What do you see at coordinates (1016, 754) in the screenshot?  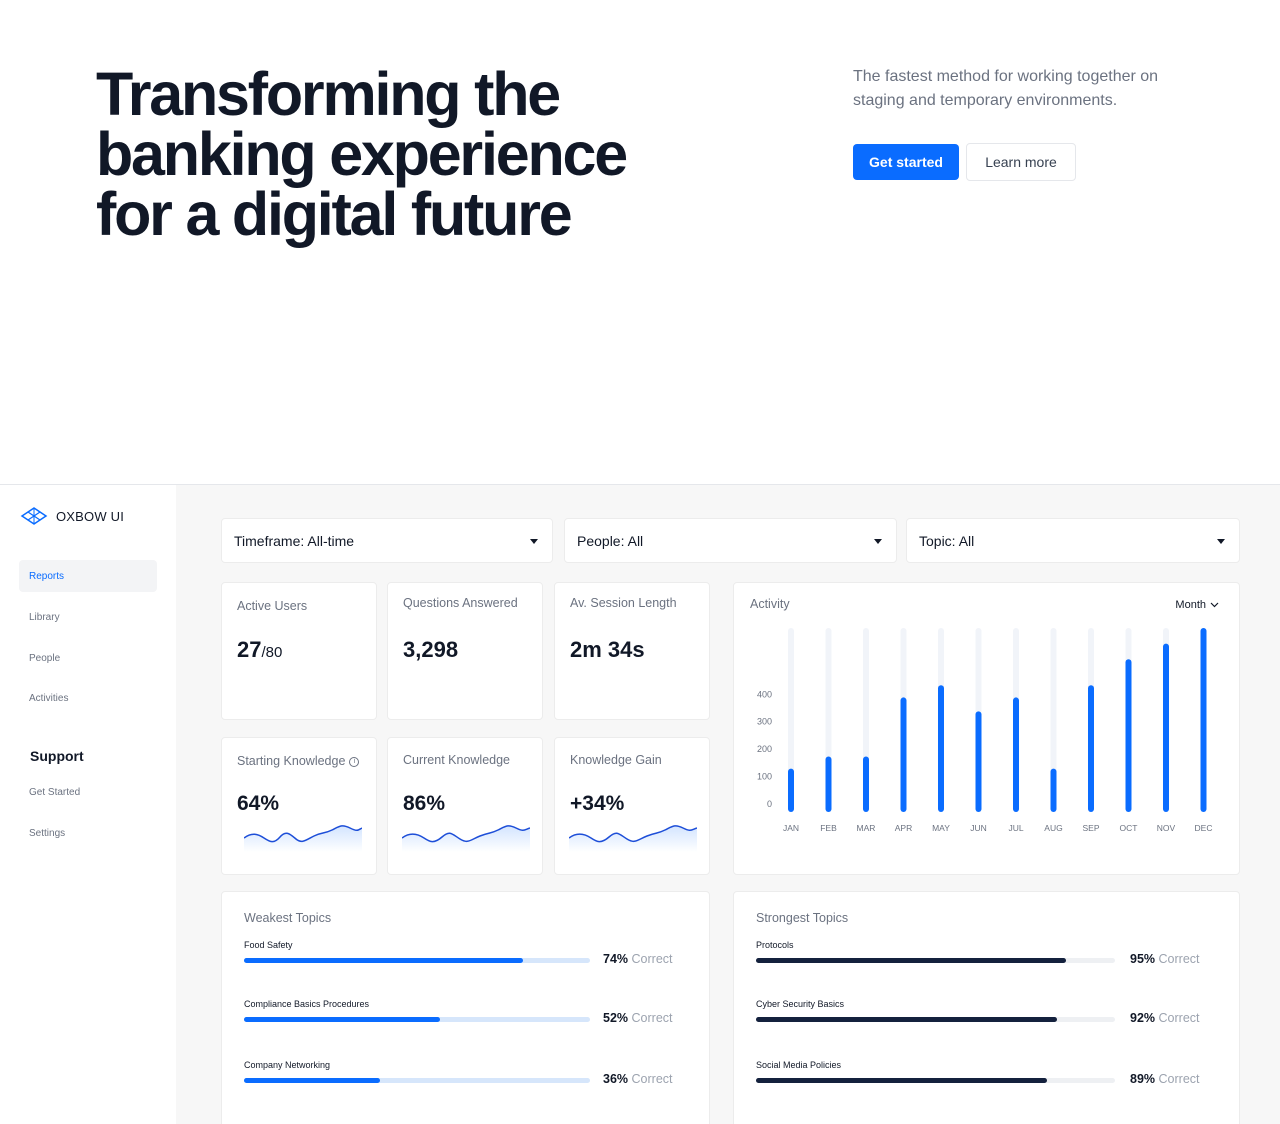 I see `bar-jul` at bounding box center [1016, 754].